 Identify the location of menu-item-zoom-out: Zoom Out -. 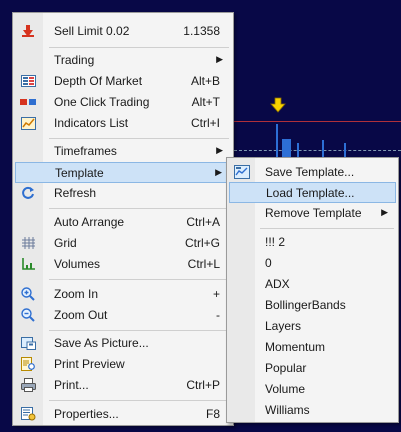
(123, 315).